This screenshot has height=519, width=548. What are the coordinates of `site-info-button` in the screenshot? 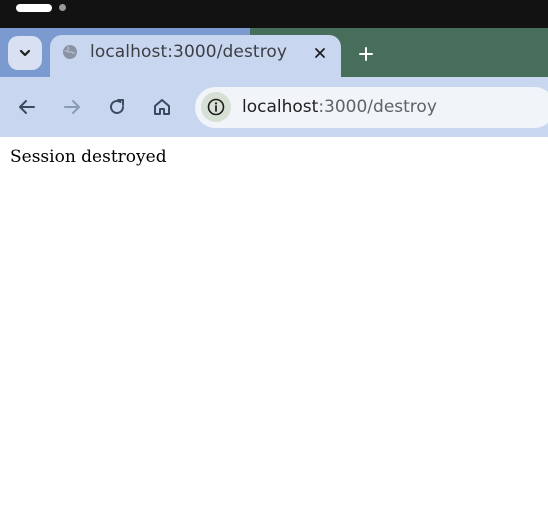 It's located at (216, 107).